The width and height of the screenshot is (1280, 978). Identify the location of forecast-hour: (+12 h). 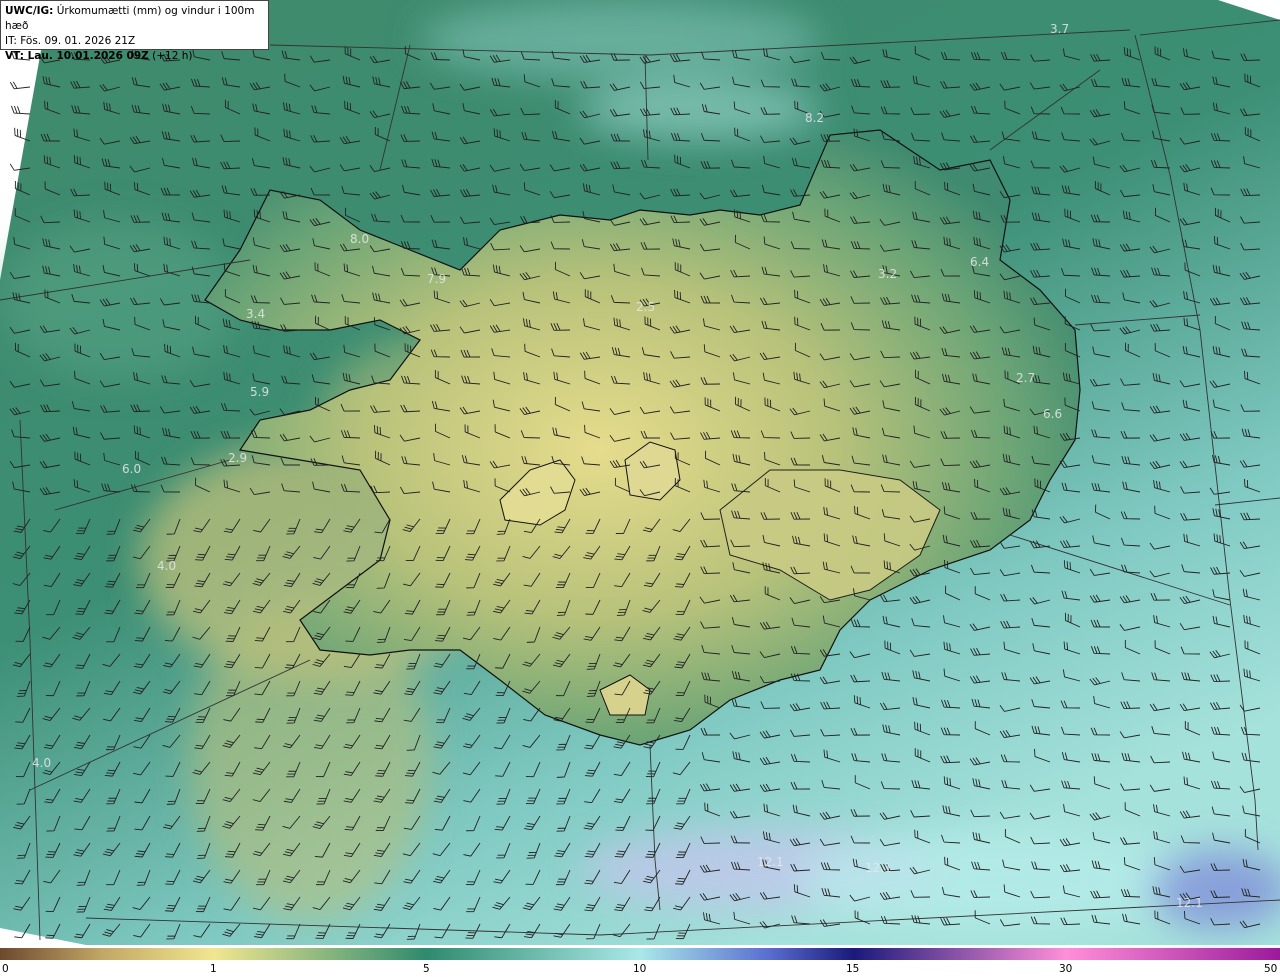
(172, 56).